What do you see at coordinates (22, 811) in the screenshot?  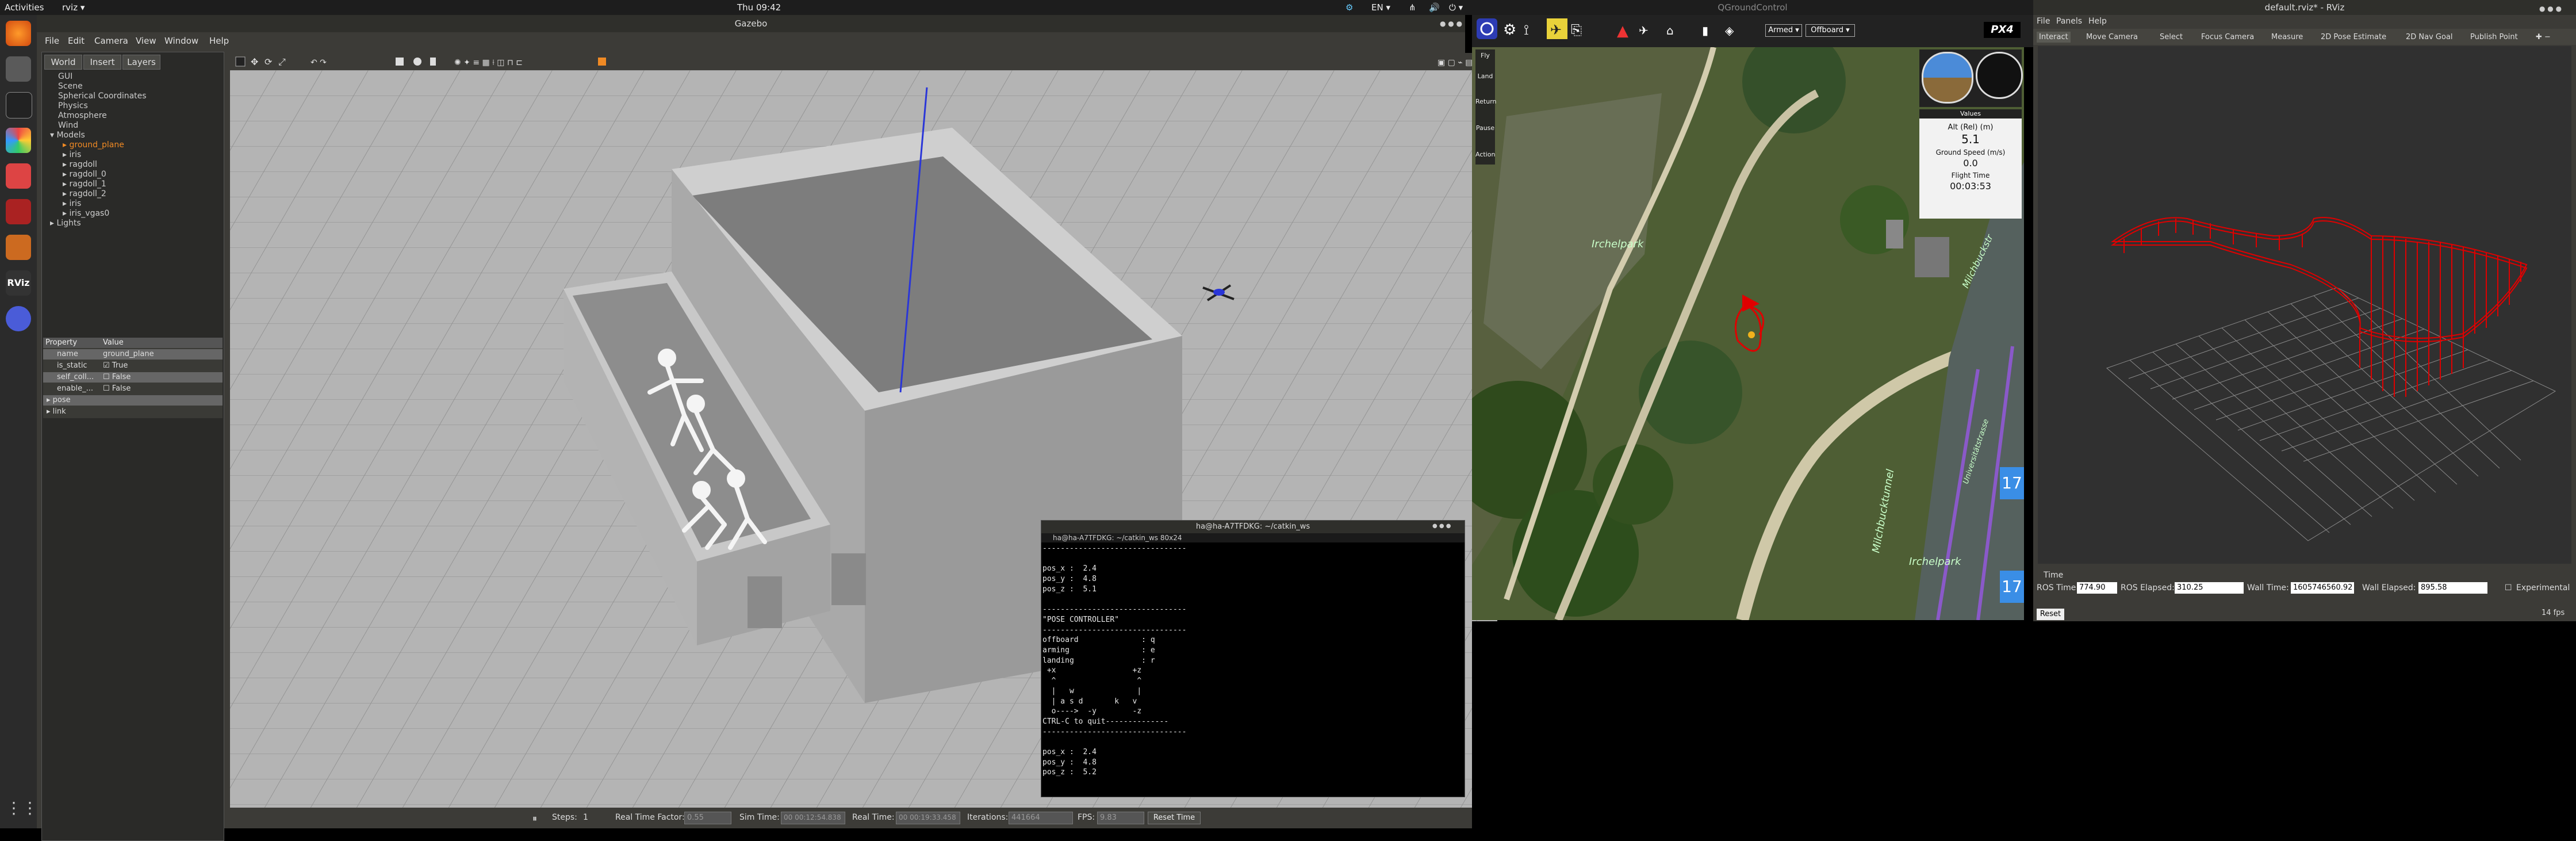 I see `show-apps-icon: ⋮⋮` at bounding box center [22, 811].